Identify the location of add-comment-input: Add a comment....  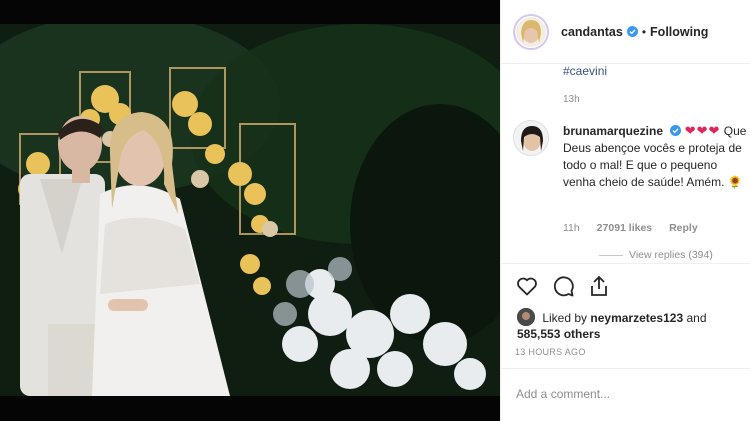
(625, 394).